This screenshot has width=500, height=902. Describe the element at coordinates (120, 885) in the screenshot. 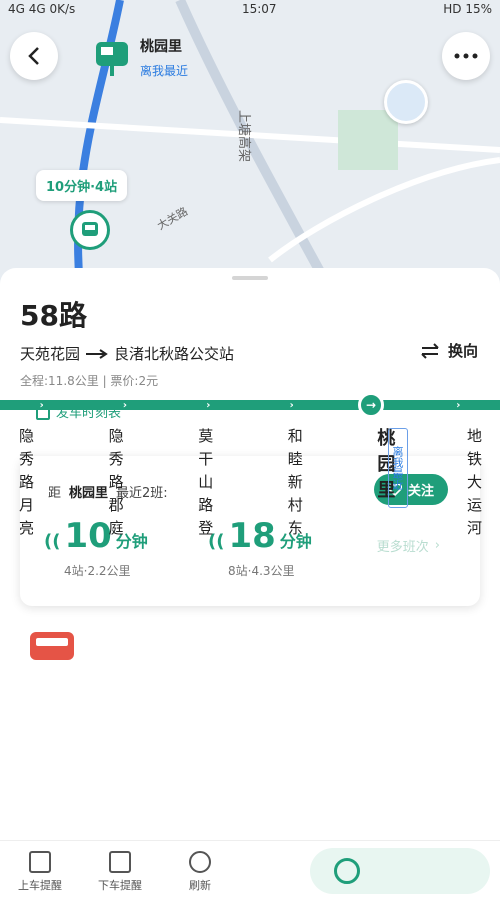

I see `get-off-label: 下车提醒` at that location.